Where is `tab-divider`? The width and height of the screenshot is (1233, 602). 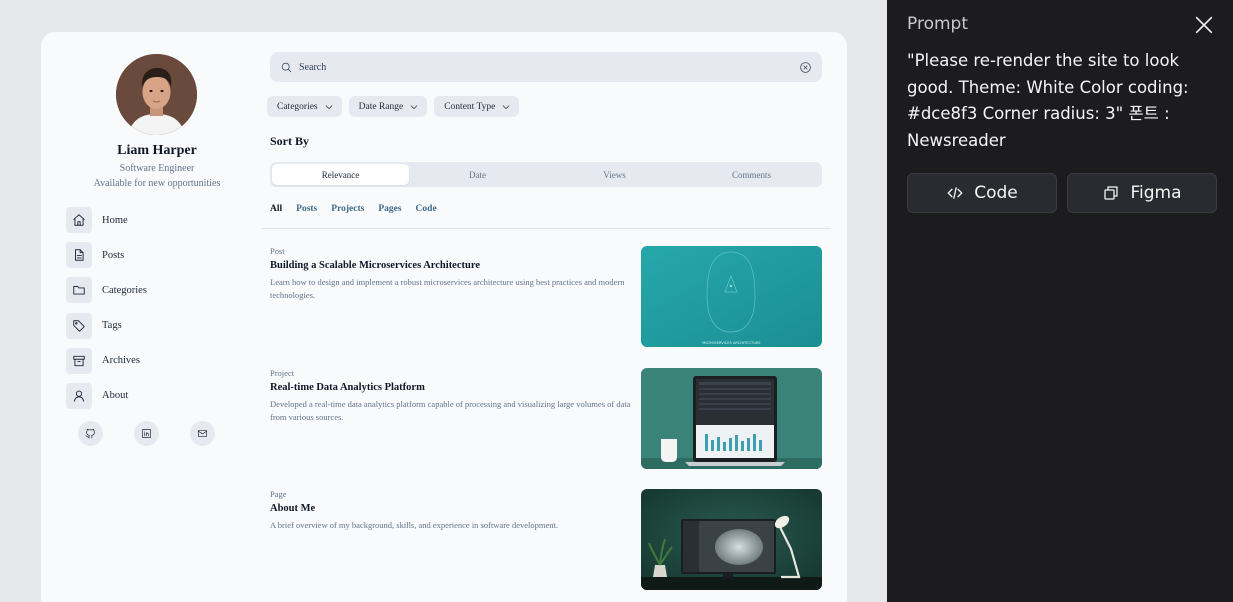
tab-divider is located at coordinates (546, 228).